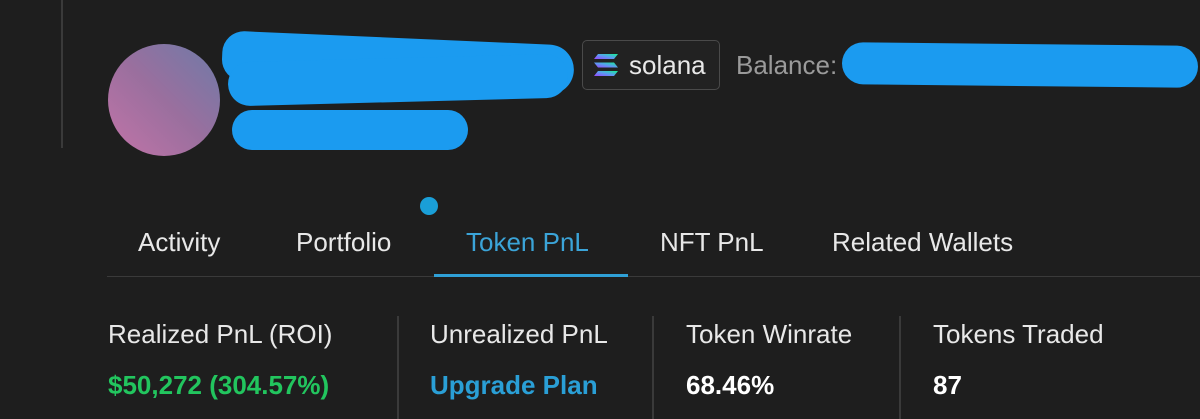 This screenshot has height=419, width=1200. What do you see at coordinates (219, 385) in the screenshot?
I see `realized-pnl-value: $50,272 (304.57%)` at bounding box center [219, 385].